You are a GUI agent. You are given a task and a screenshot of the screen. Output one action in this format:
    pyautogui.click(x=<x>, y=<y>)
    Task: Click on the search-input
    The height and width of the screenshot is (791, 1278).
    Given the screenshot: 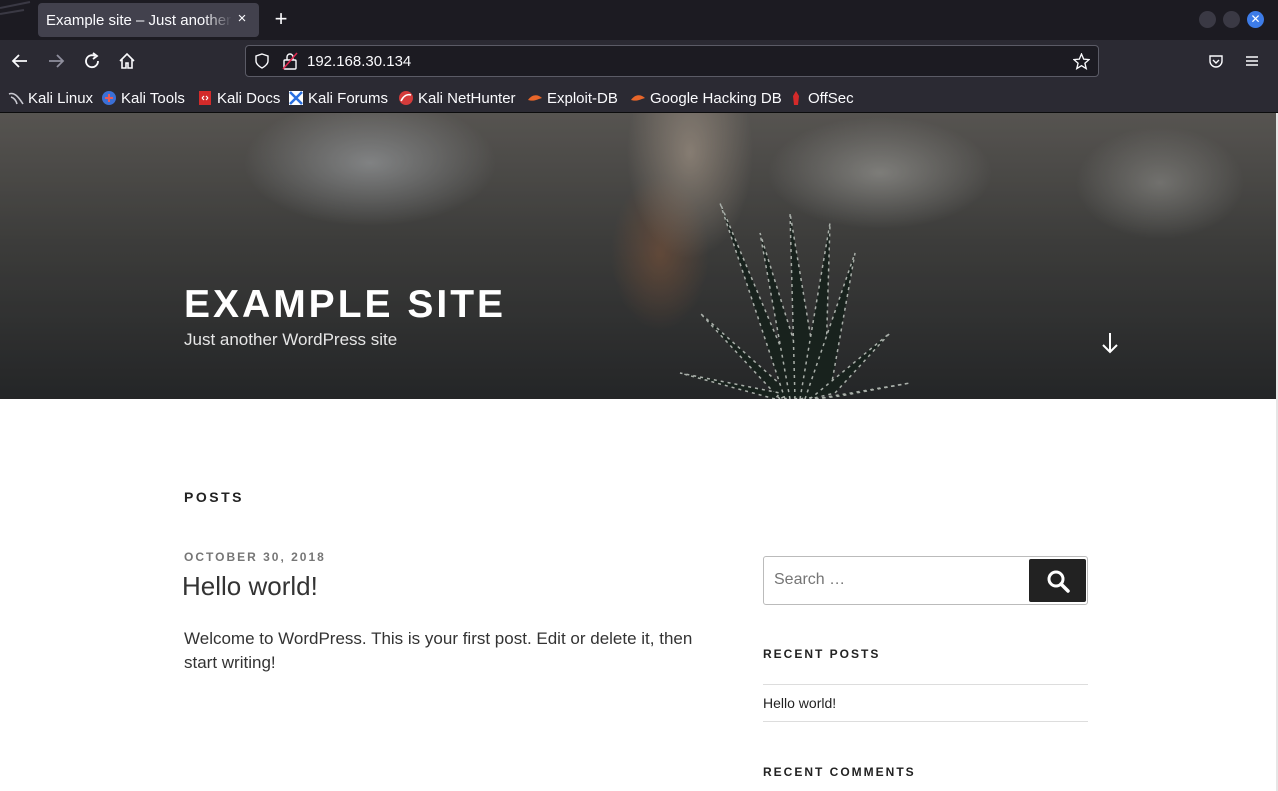 What is the action you would take?
    pyautogui.click(x=894, y=580)
    